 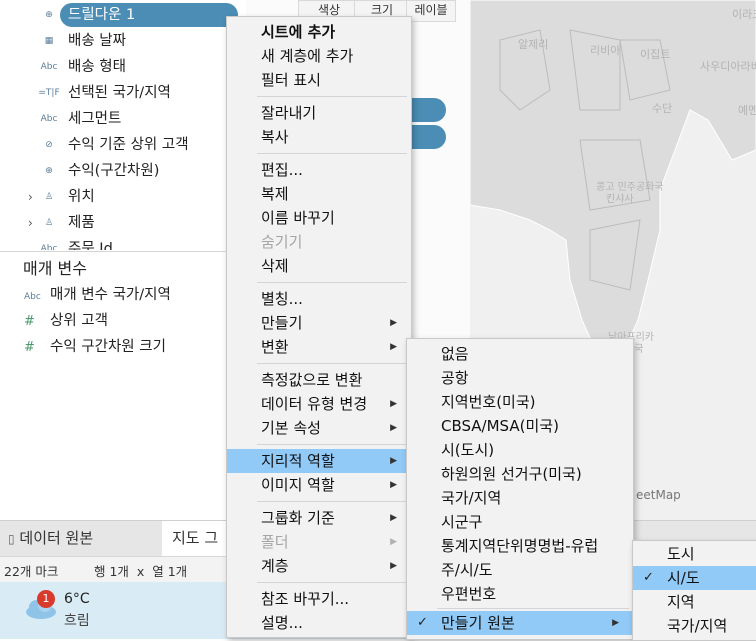 What do you see at coordinates (124, 119) in the screenshot?
I see `field-item: Abc 세그먼트` at bounding box center [124, 119].